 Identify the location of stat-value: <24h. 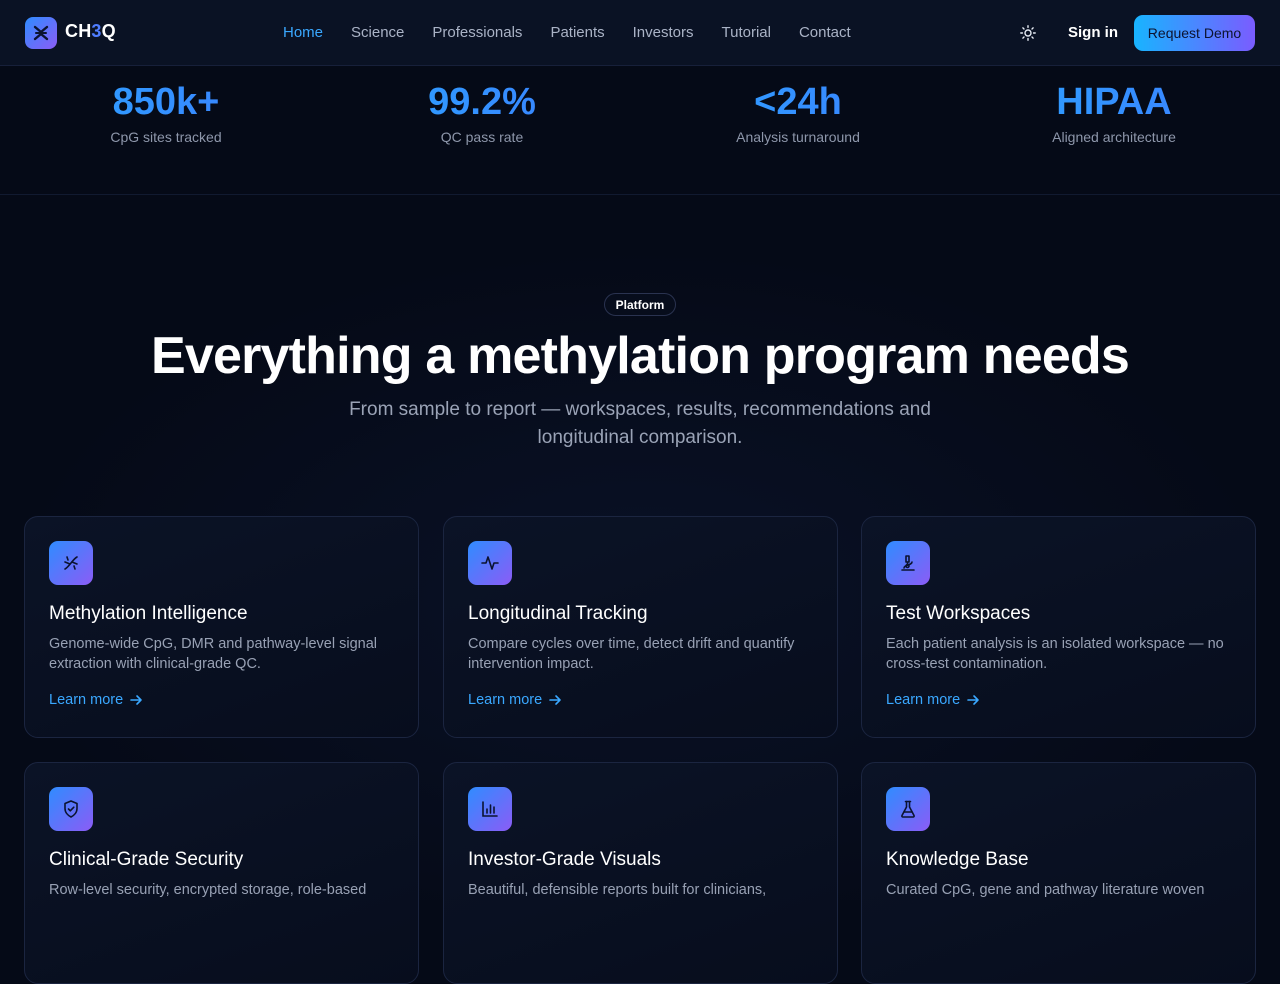
(798, 102).